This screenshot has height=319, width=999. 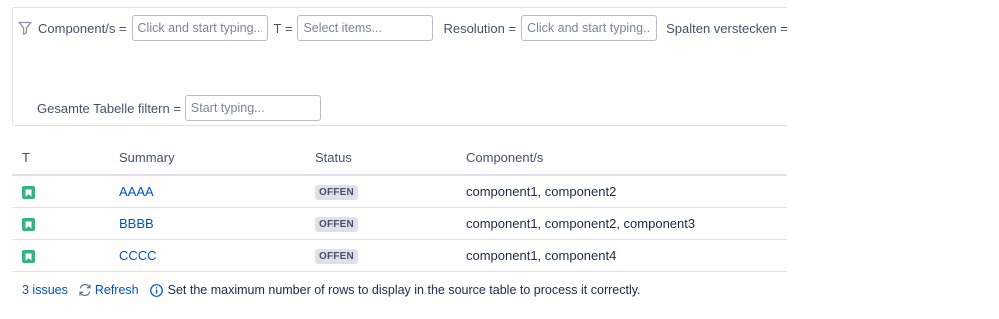 What do you see at coordinates (626, 191) in the screenshot?
I see `components-cell: component1, component2` at bounding box center [626, 191].